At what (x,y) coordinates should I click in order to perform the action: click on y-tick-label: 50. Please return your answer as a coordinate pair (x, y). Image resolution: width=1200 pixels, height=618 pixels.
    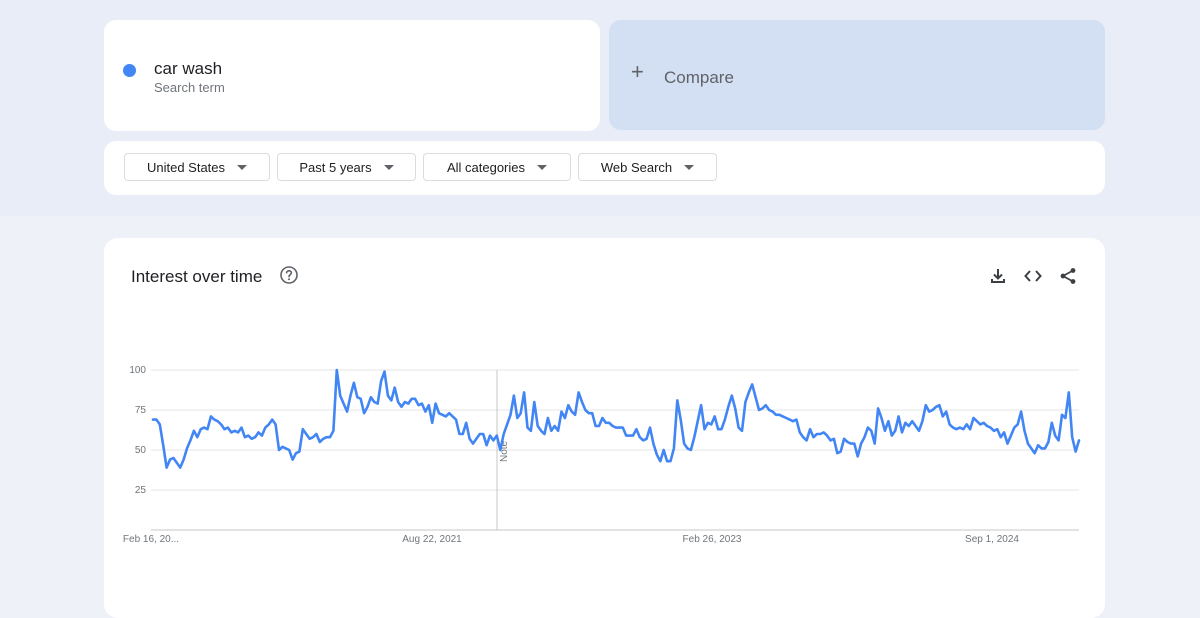
    Looking at the image, I should click on (141, 450).